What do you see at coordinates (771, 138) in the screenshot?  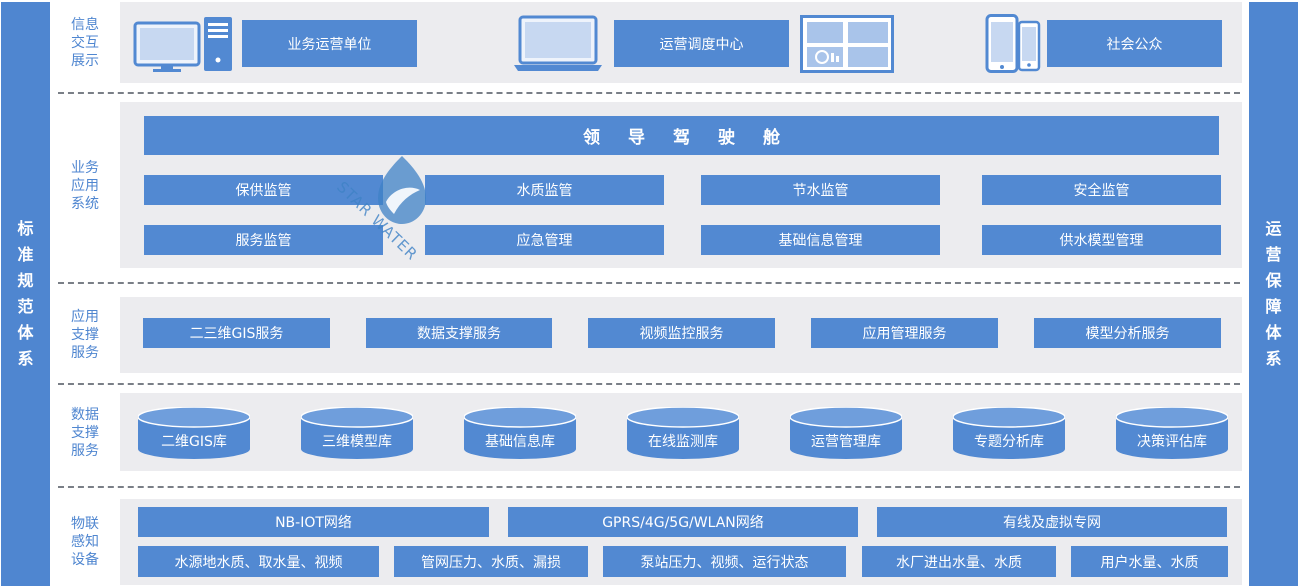 I see `cockpit-char: 舱` at bounding box center [771, 138].